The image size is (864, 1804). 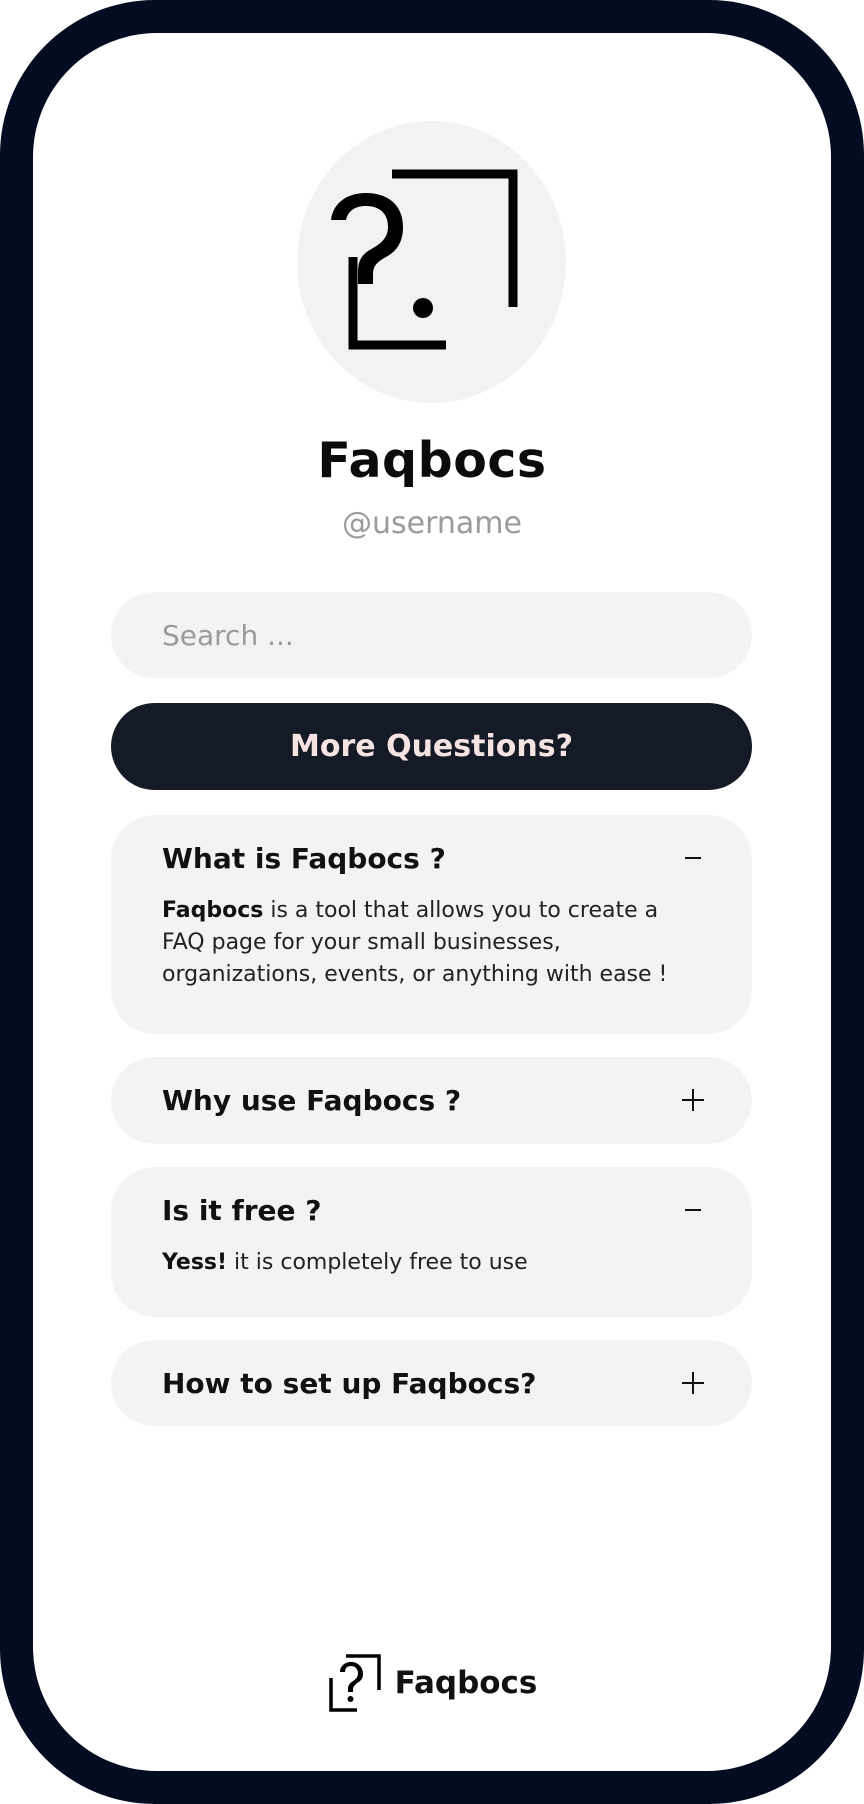 What do you see at coordinates (349, 1383) in the screenshot?
I see `faq-question: How to set up Faqbocs?` at bounding box center [349, 1383].